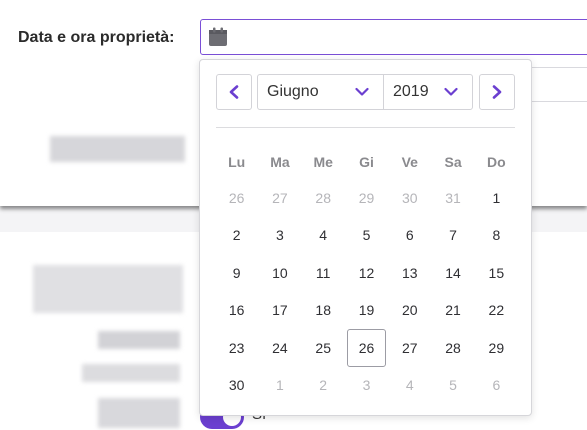  I want to click on date-time-label: Data e ora proprietà:, so click(96, 37).